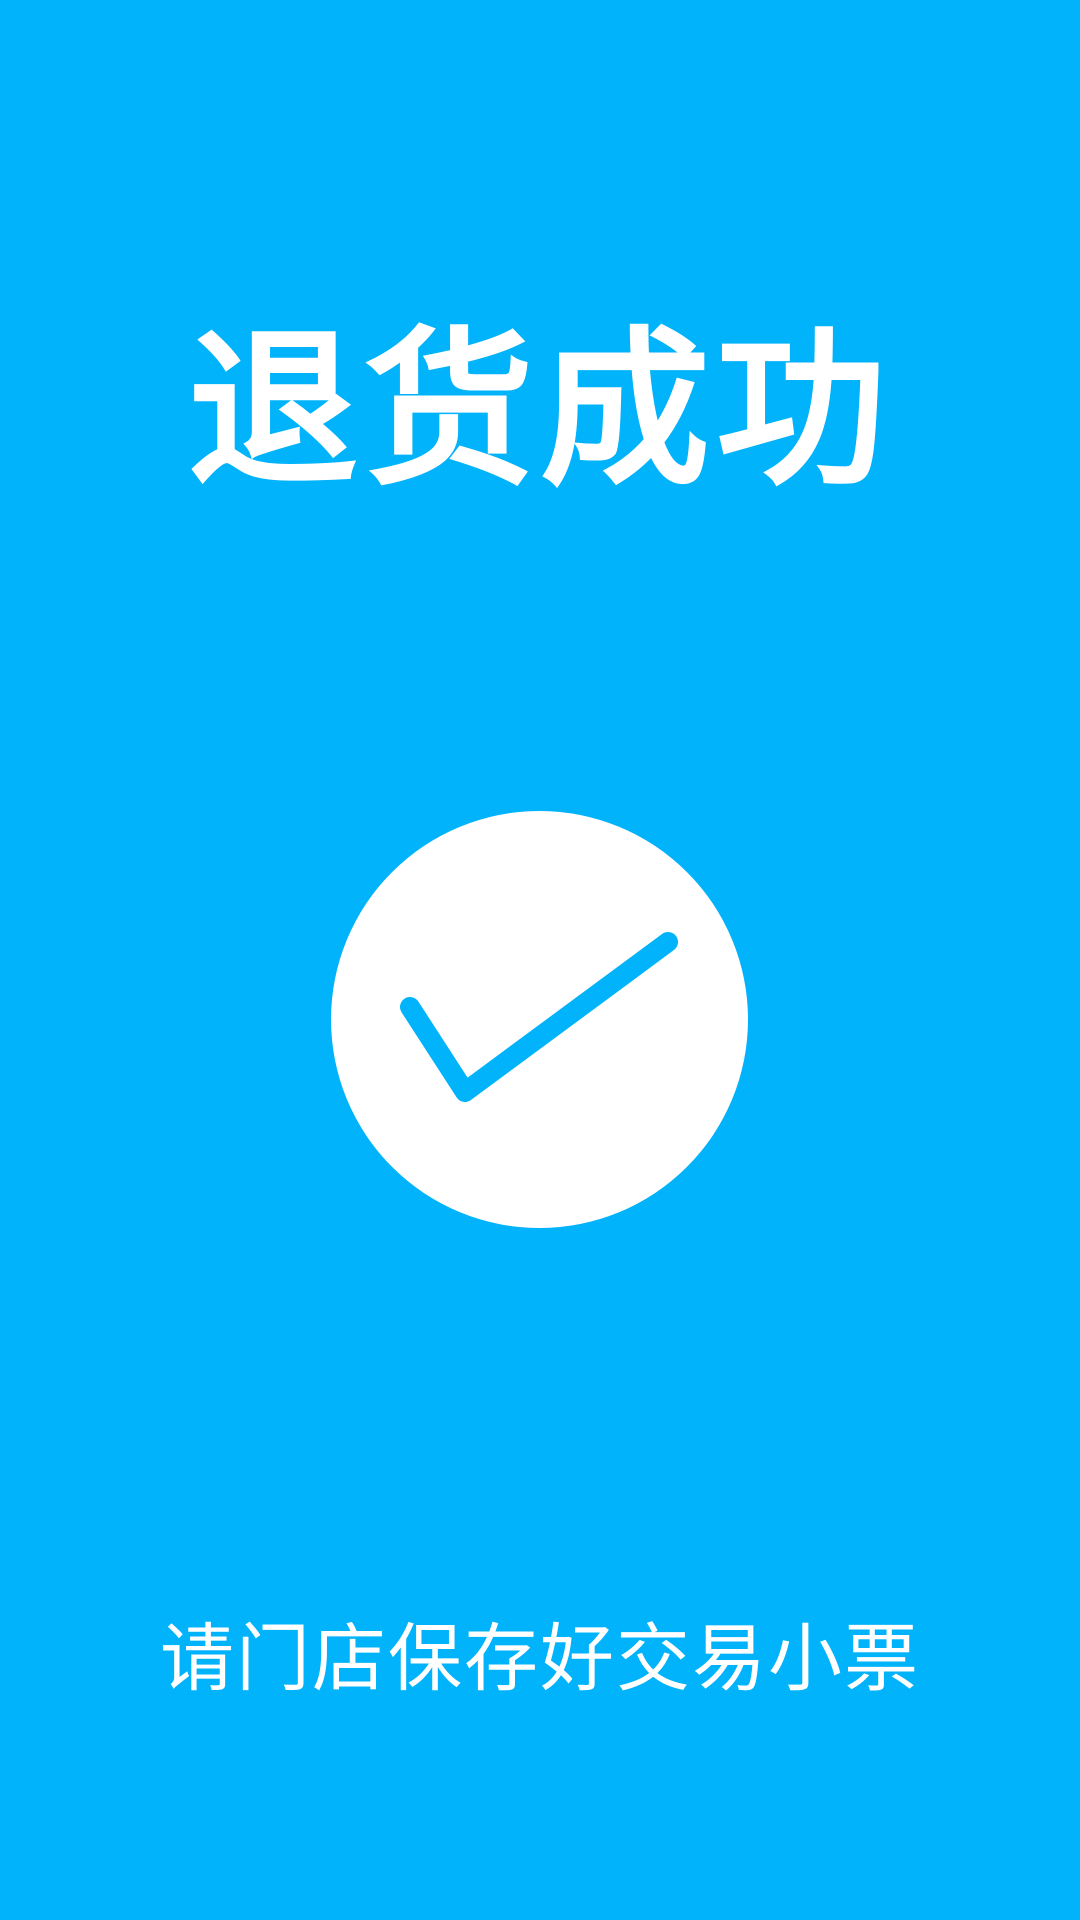  Describe the element at coordinates (539, 410) in the screenshot. I see `page-title: 退货成功` at that location.